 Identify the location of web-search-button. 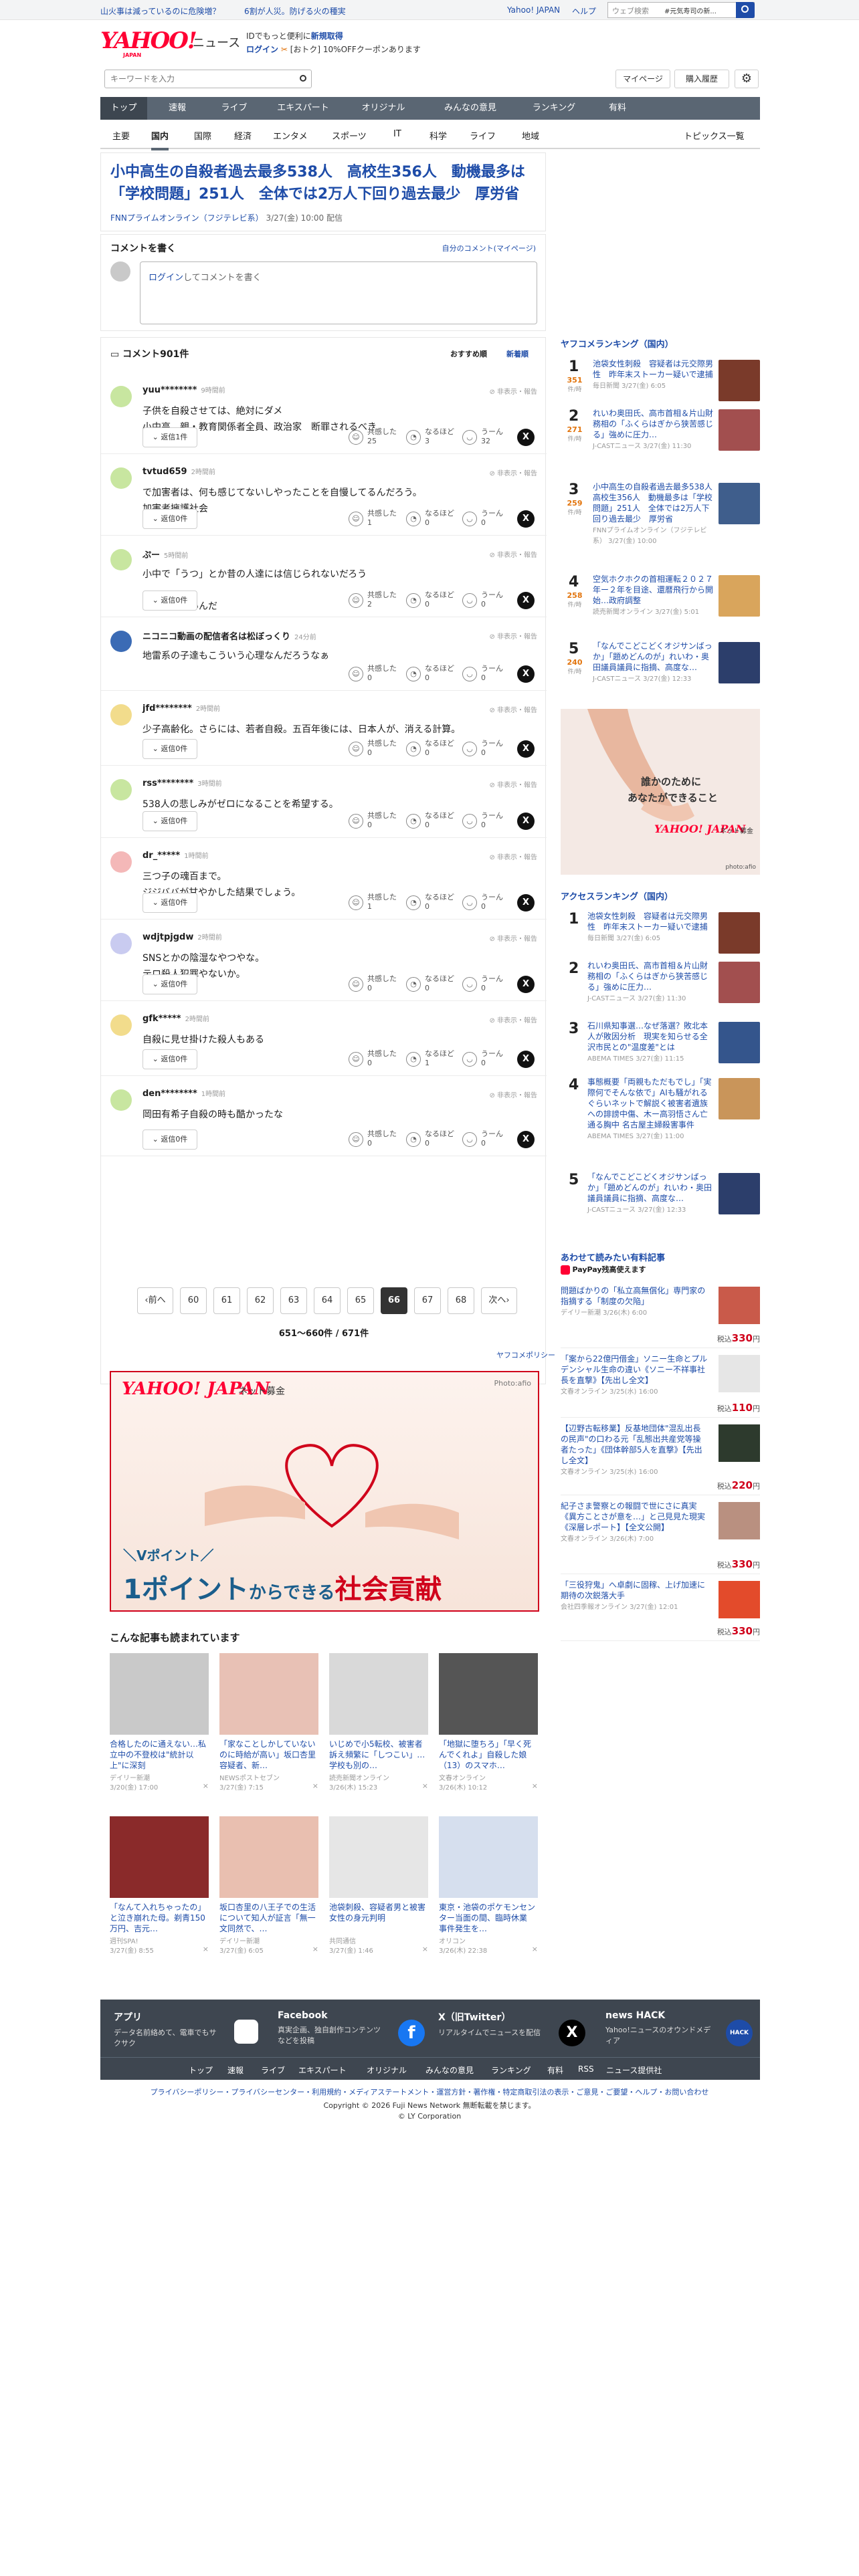
(745, 10).